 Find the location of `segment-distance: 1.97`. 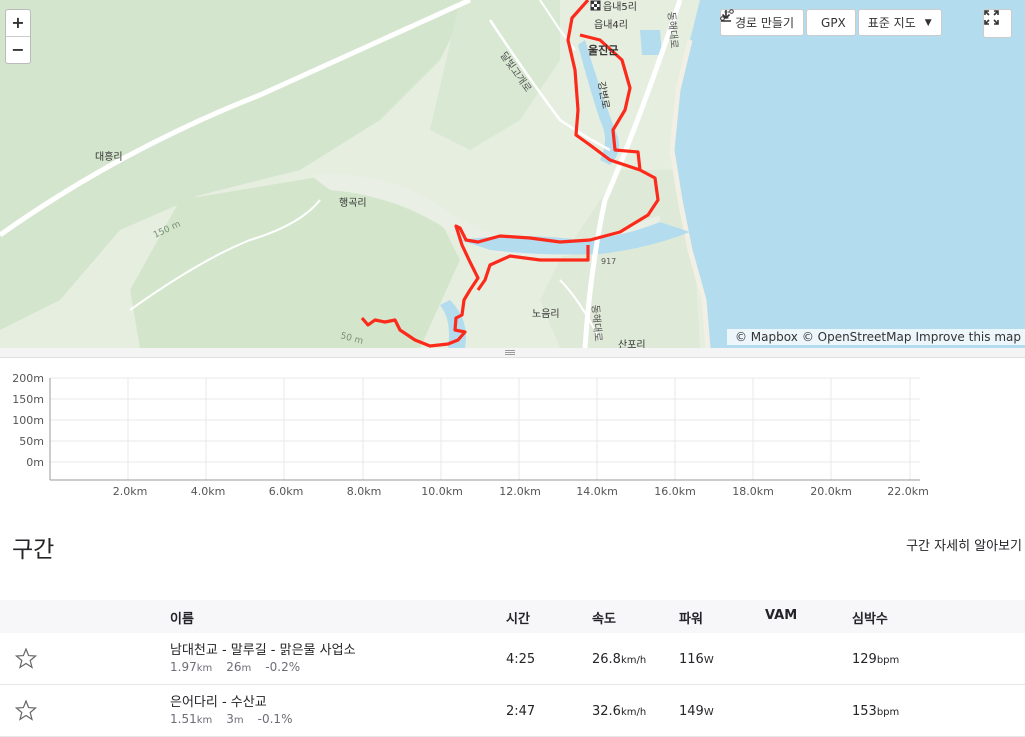

segment-distance: 1.97 is located at coordinates (183, 667).